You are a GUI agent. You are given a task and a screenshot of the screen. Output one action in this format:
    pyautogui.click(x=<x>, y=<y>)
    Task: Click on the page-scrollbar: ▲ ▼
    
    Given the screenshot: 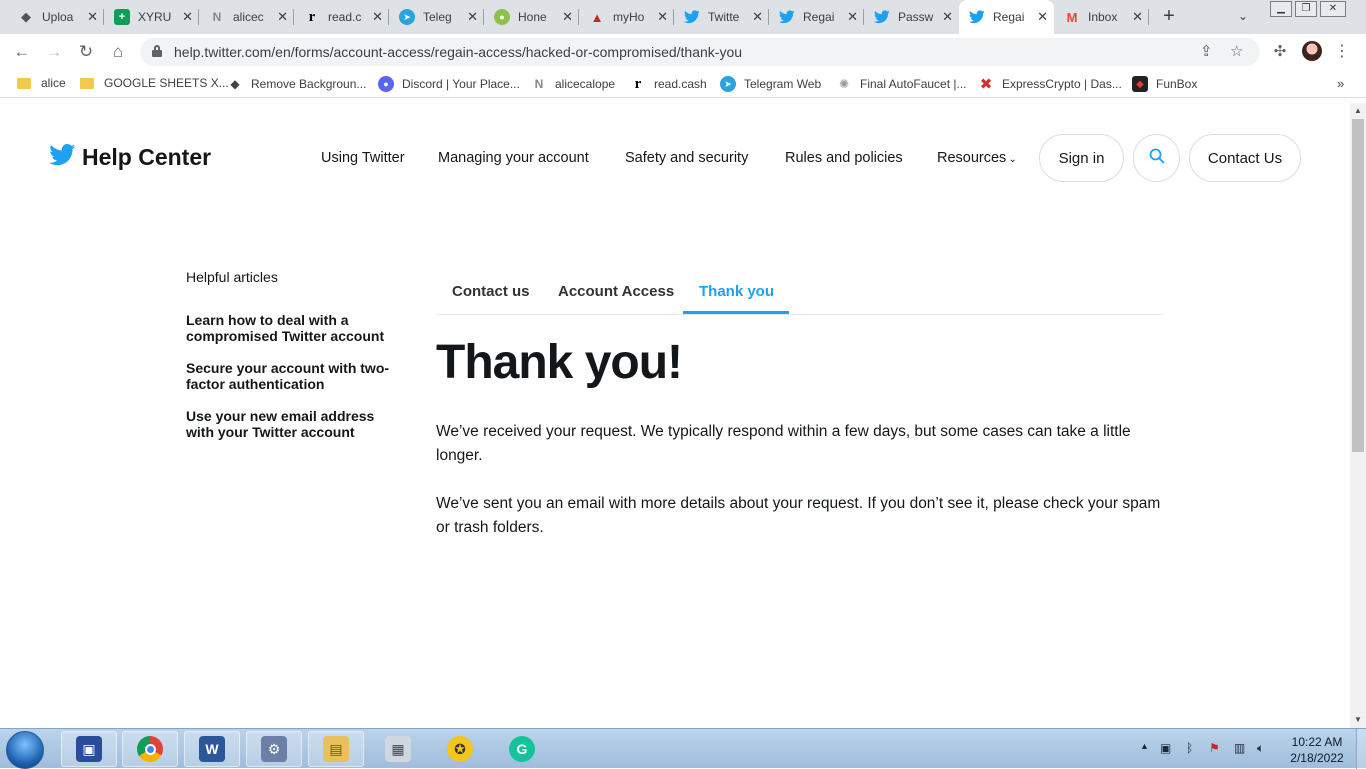 What is the action you would take?
    pyautogui.click(x=1358, y=415)
    